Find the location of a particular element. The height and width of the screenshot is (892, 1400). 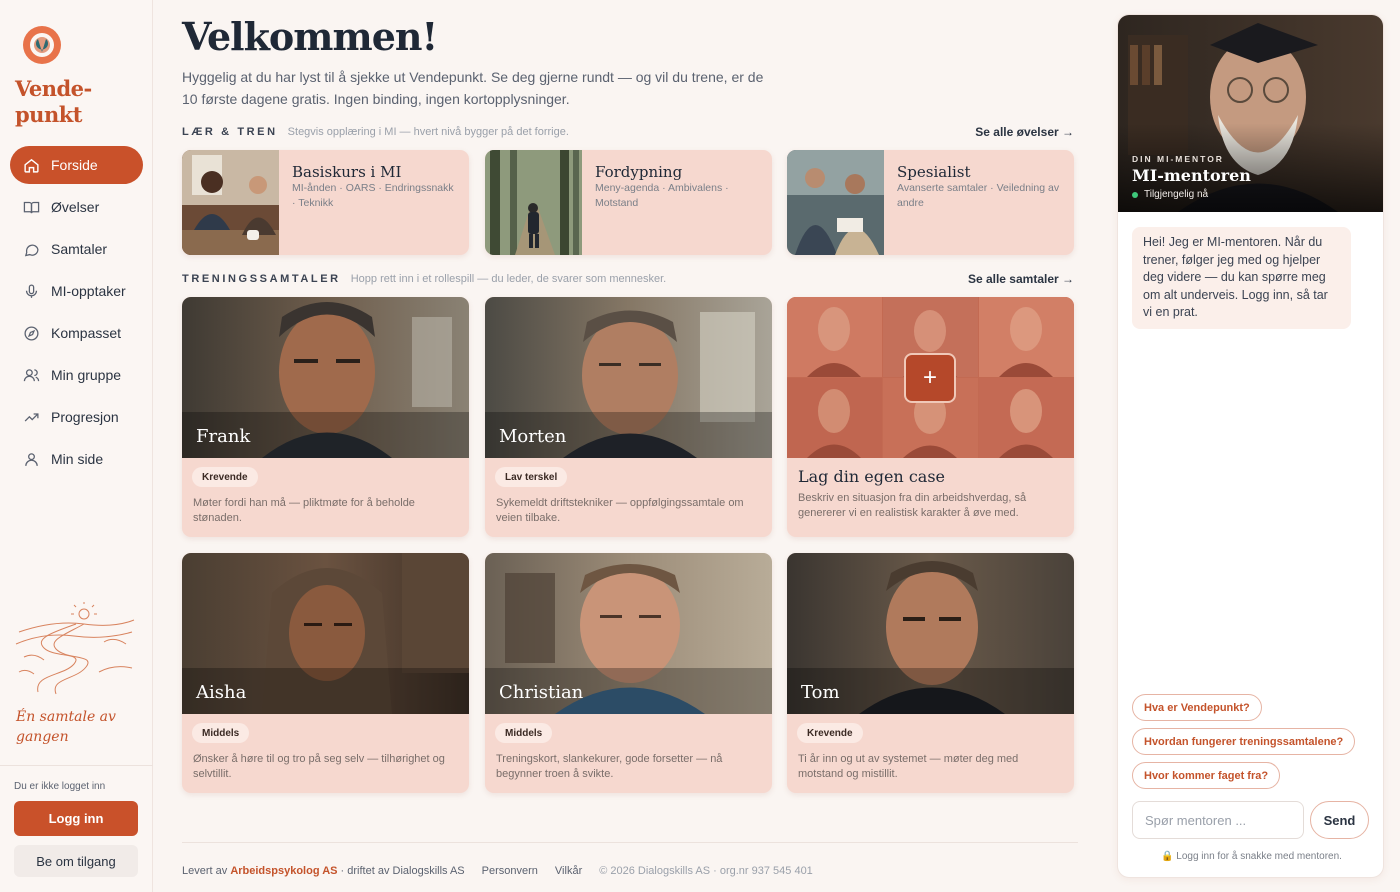

sidebar-item-samtaler: Samtaler is located at coordinates (76, 249).